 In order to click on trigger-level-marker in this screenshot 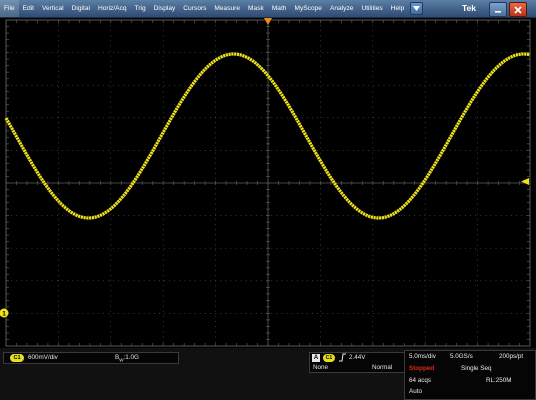, I will do `click(525, 181)`.